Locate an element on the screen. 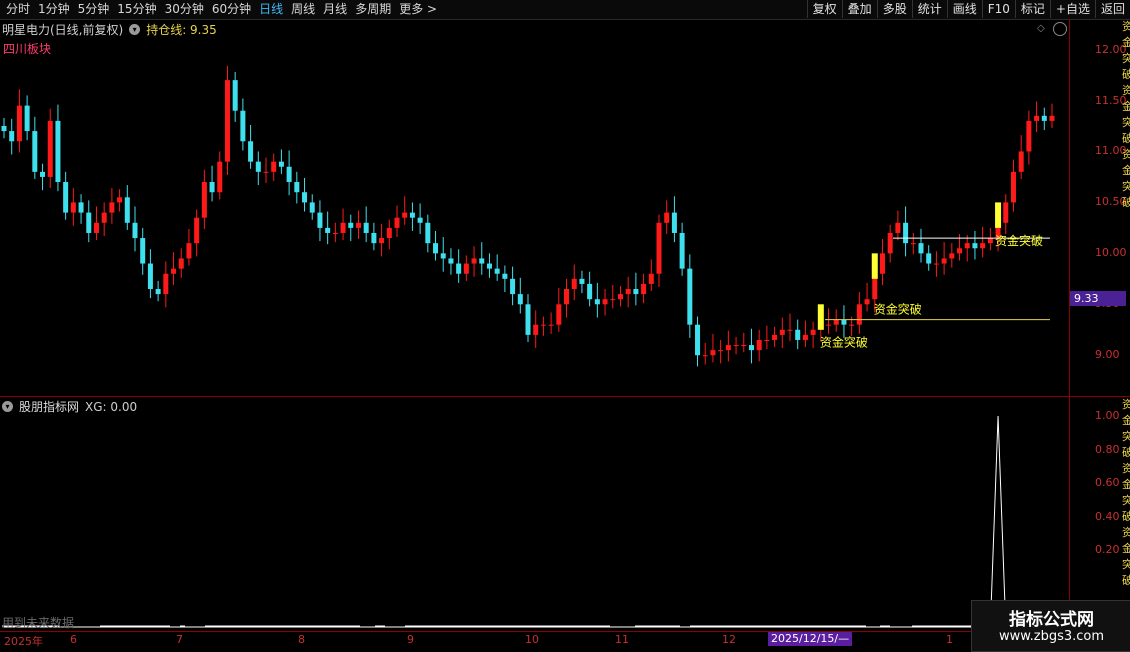 The image size is (1130, 652). date-tick-label: 9 is located at coordinates (410, 639).